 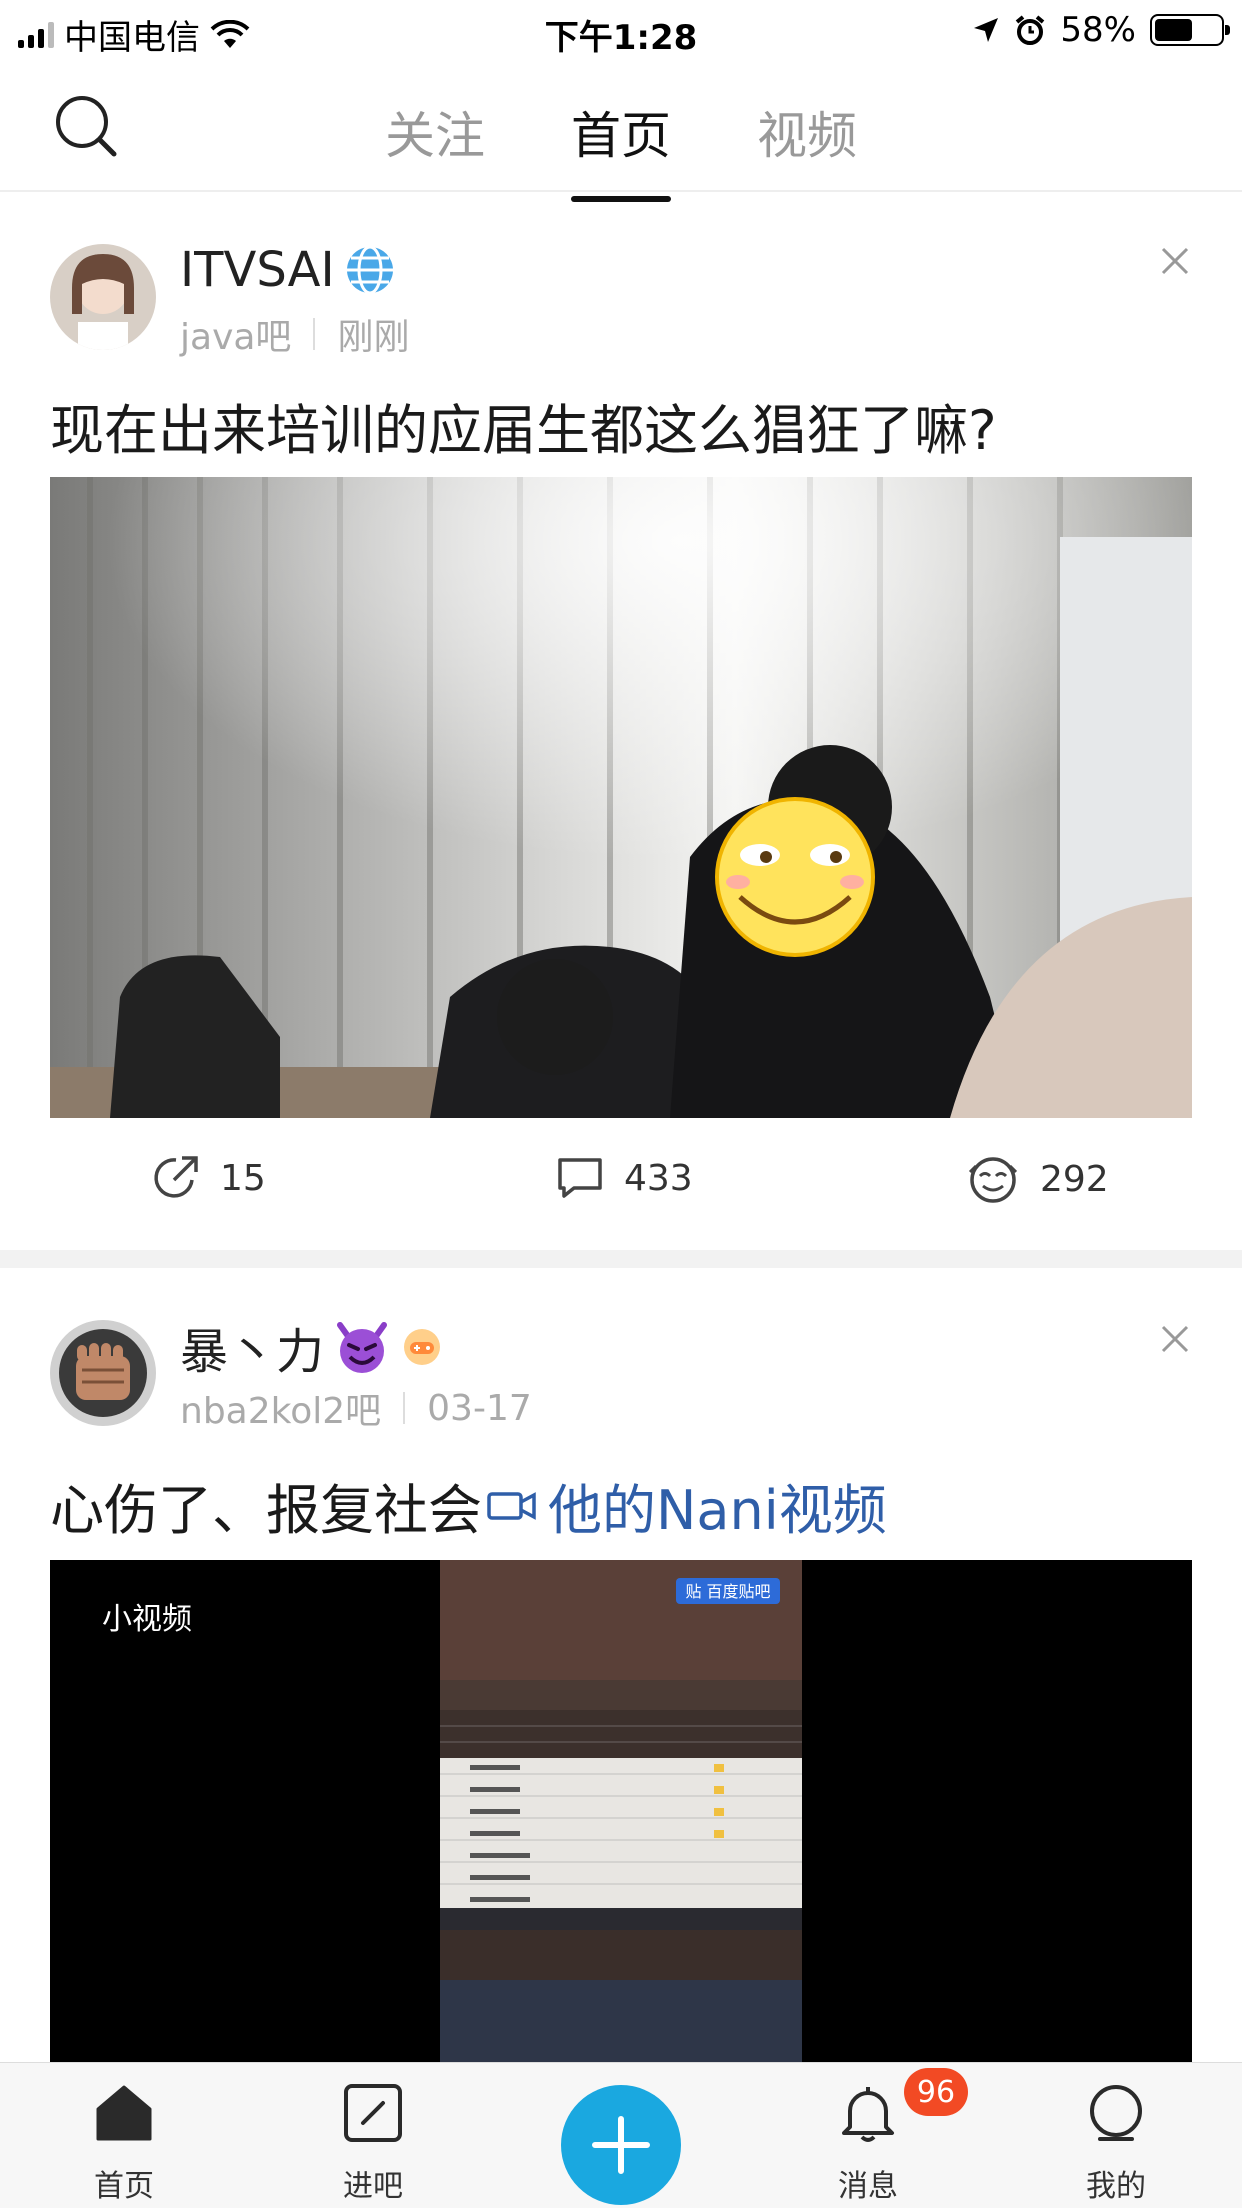 I want to click on alarm-icon, so click(x=1030, y=30).